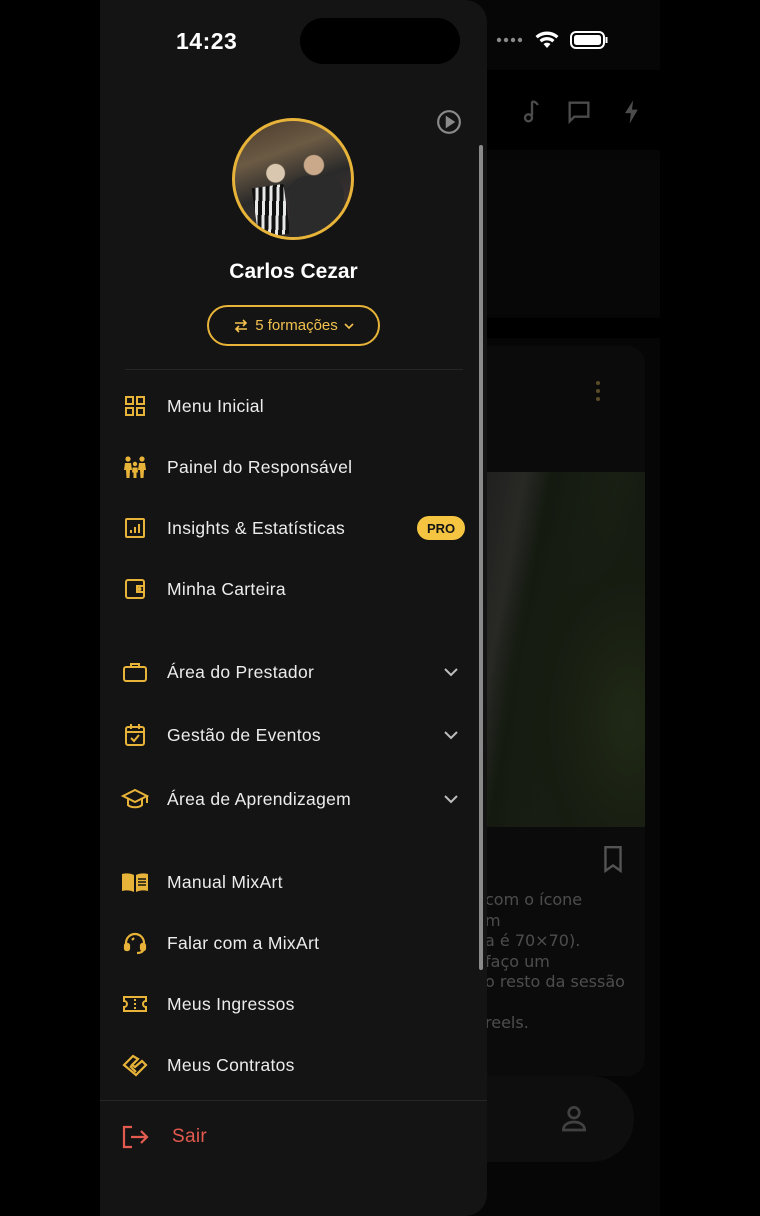  I want to click on formacoes-switch-button: 5 formações, so click(293, 325).